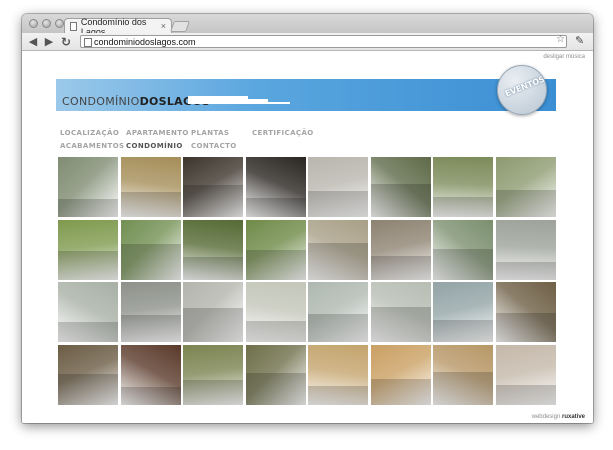 Image resolution: width=613 pixels, height=450 pixels. What do you see at coordinates (573, 417) in the screenshot?
I see `footer-brand: ruxative` at bounding box center [573, 417].